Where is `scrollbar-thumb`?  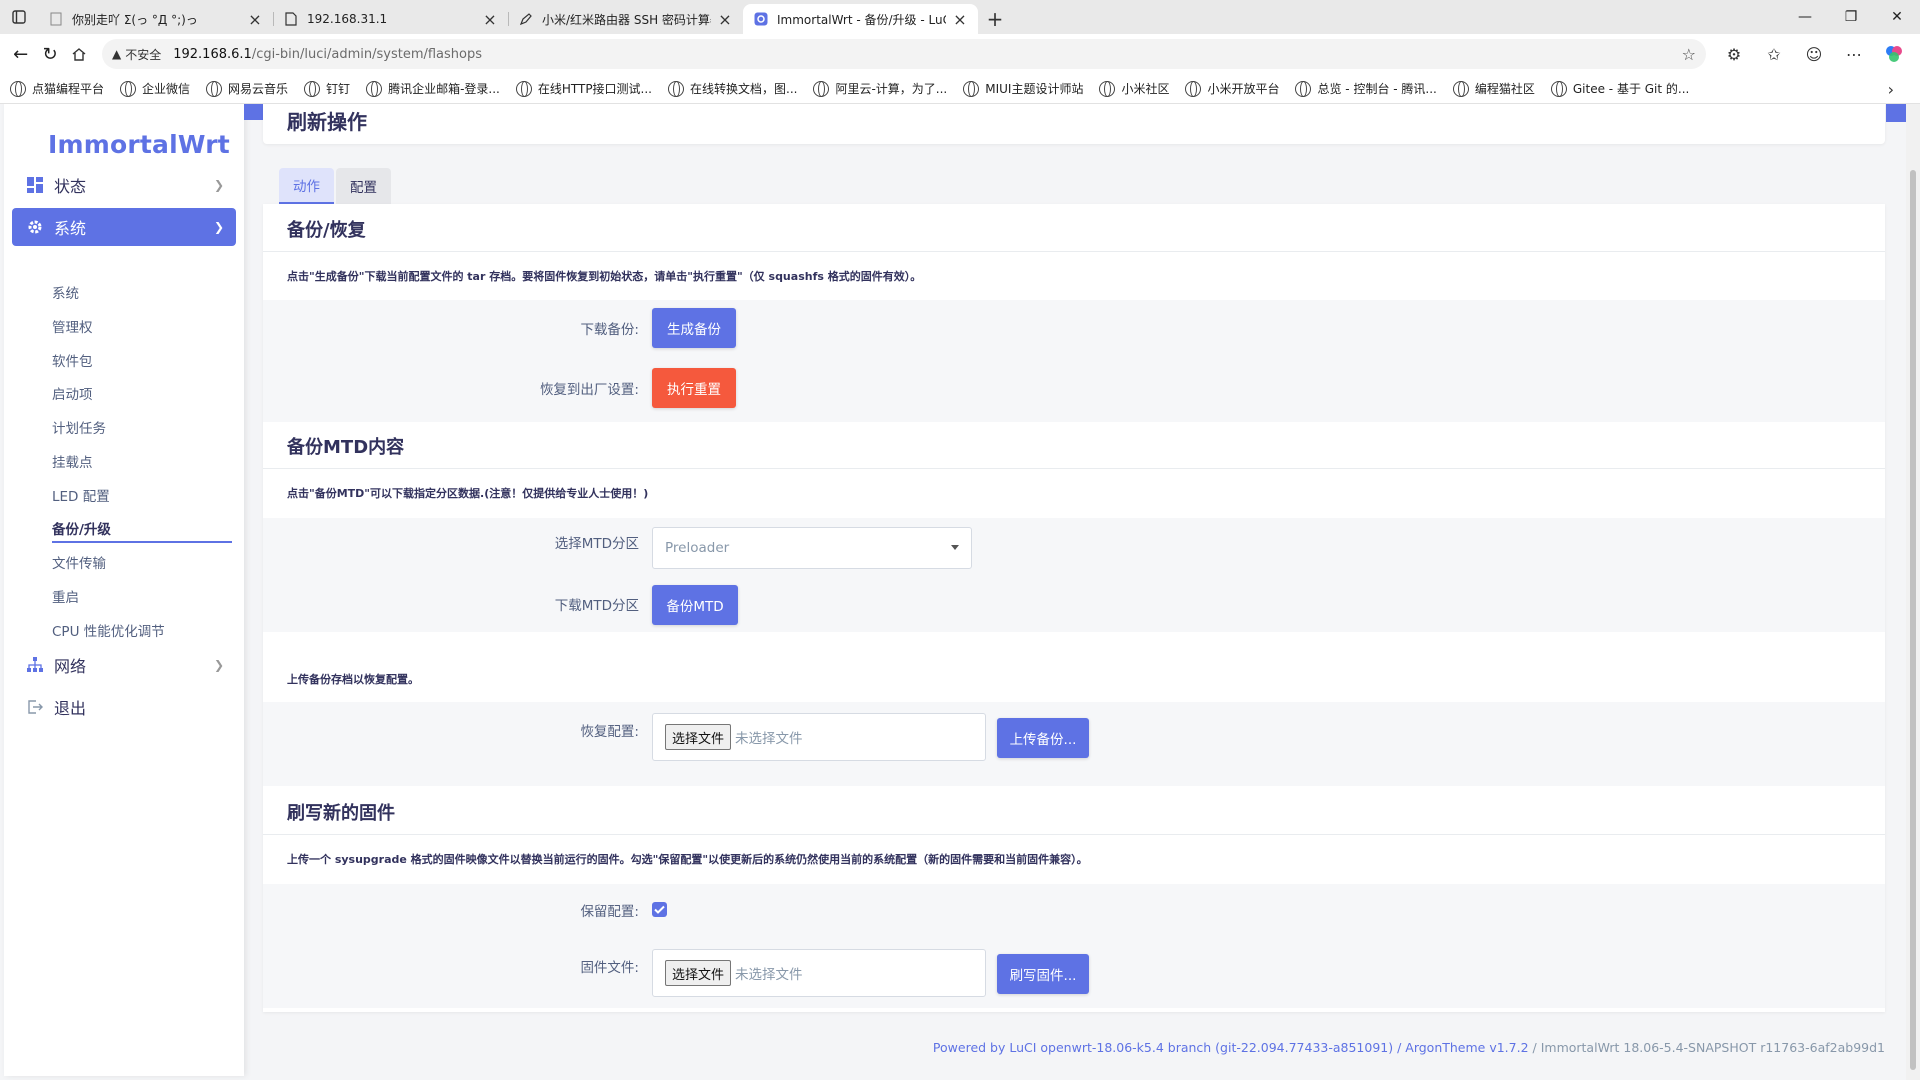
scrollbar-thumb is located at coordinates (1913, 620).